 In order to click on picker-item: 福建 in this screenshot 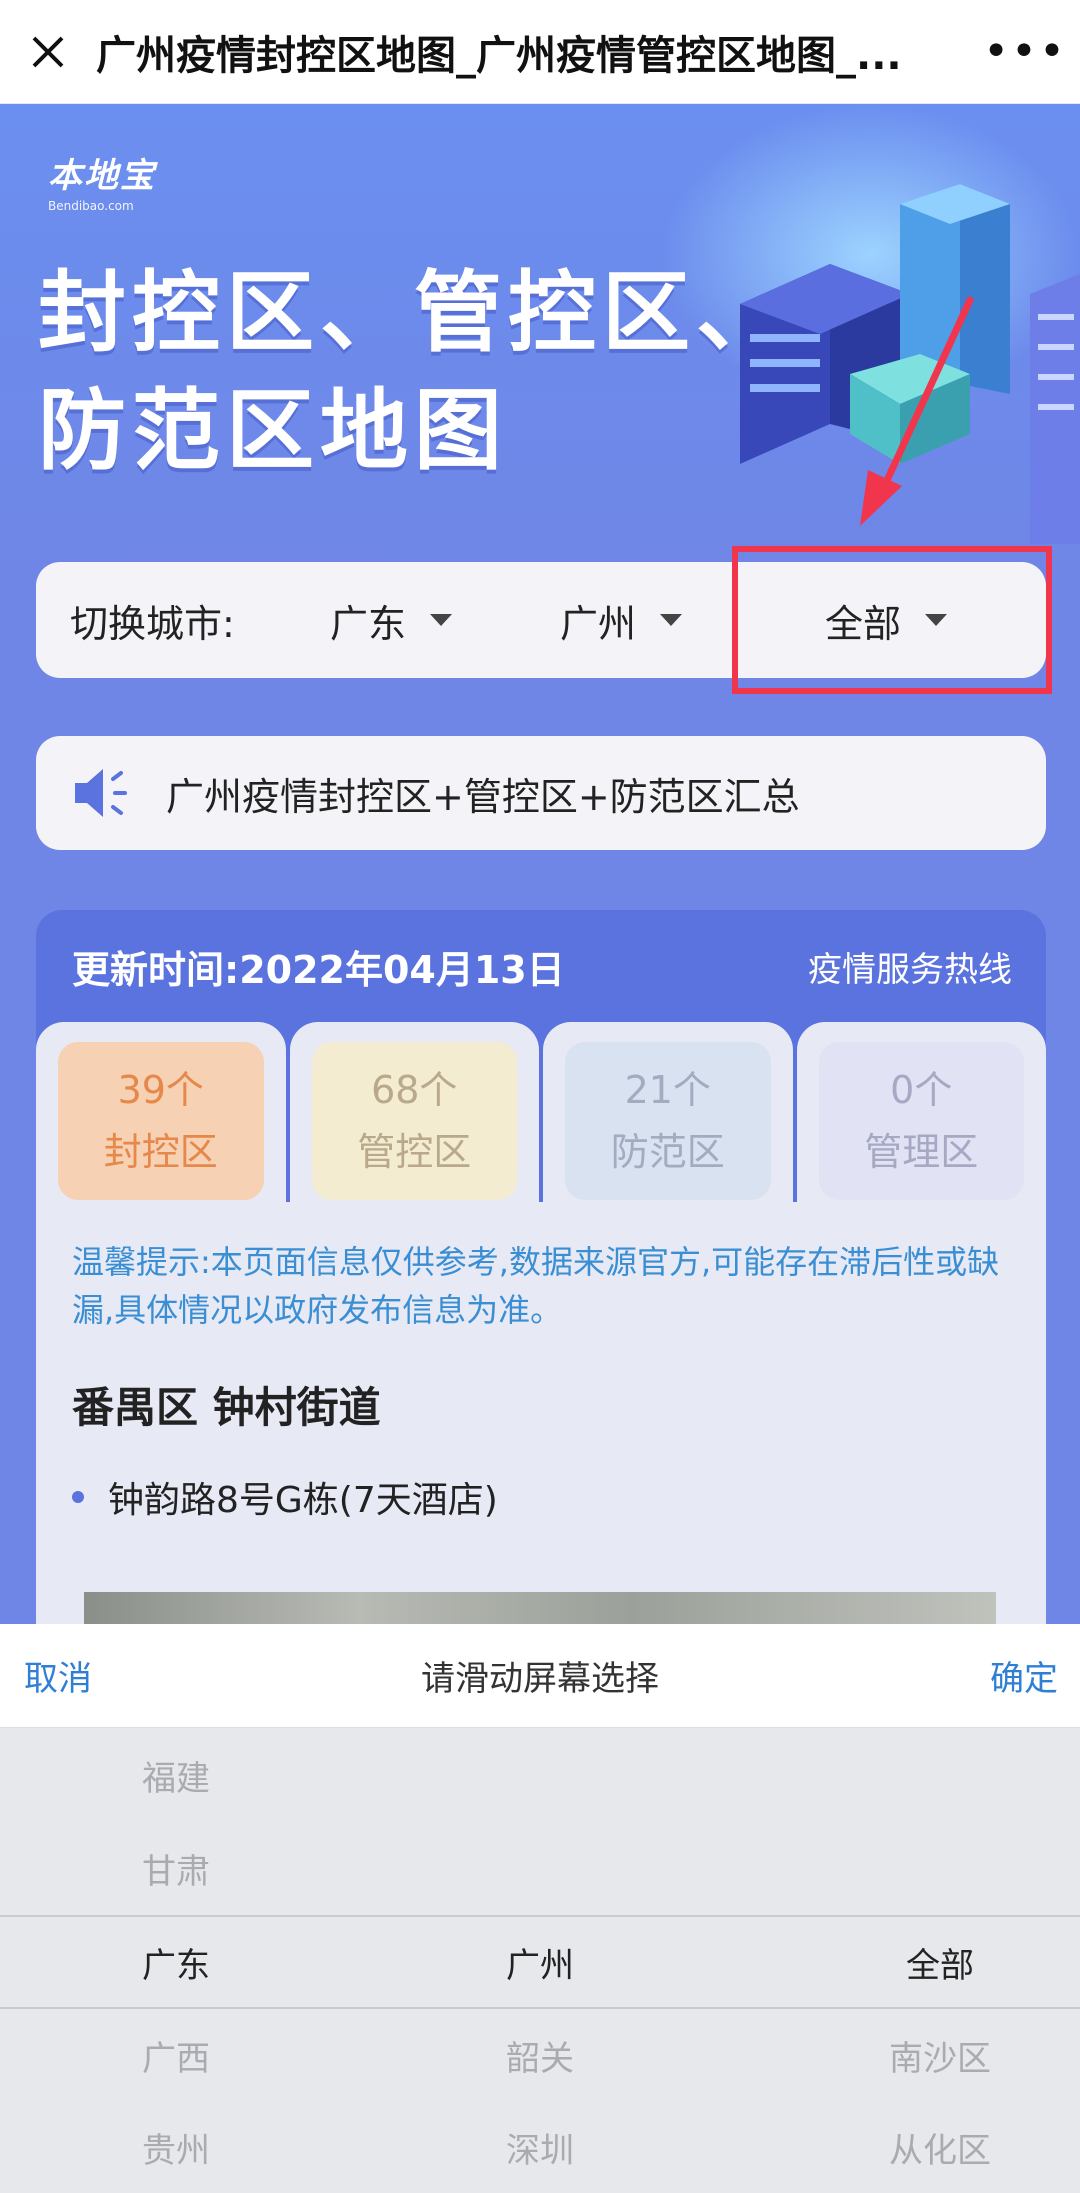, I will do `click(180, 1775)`.